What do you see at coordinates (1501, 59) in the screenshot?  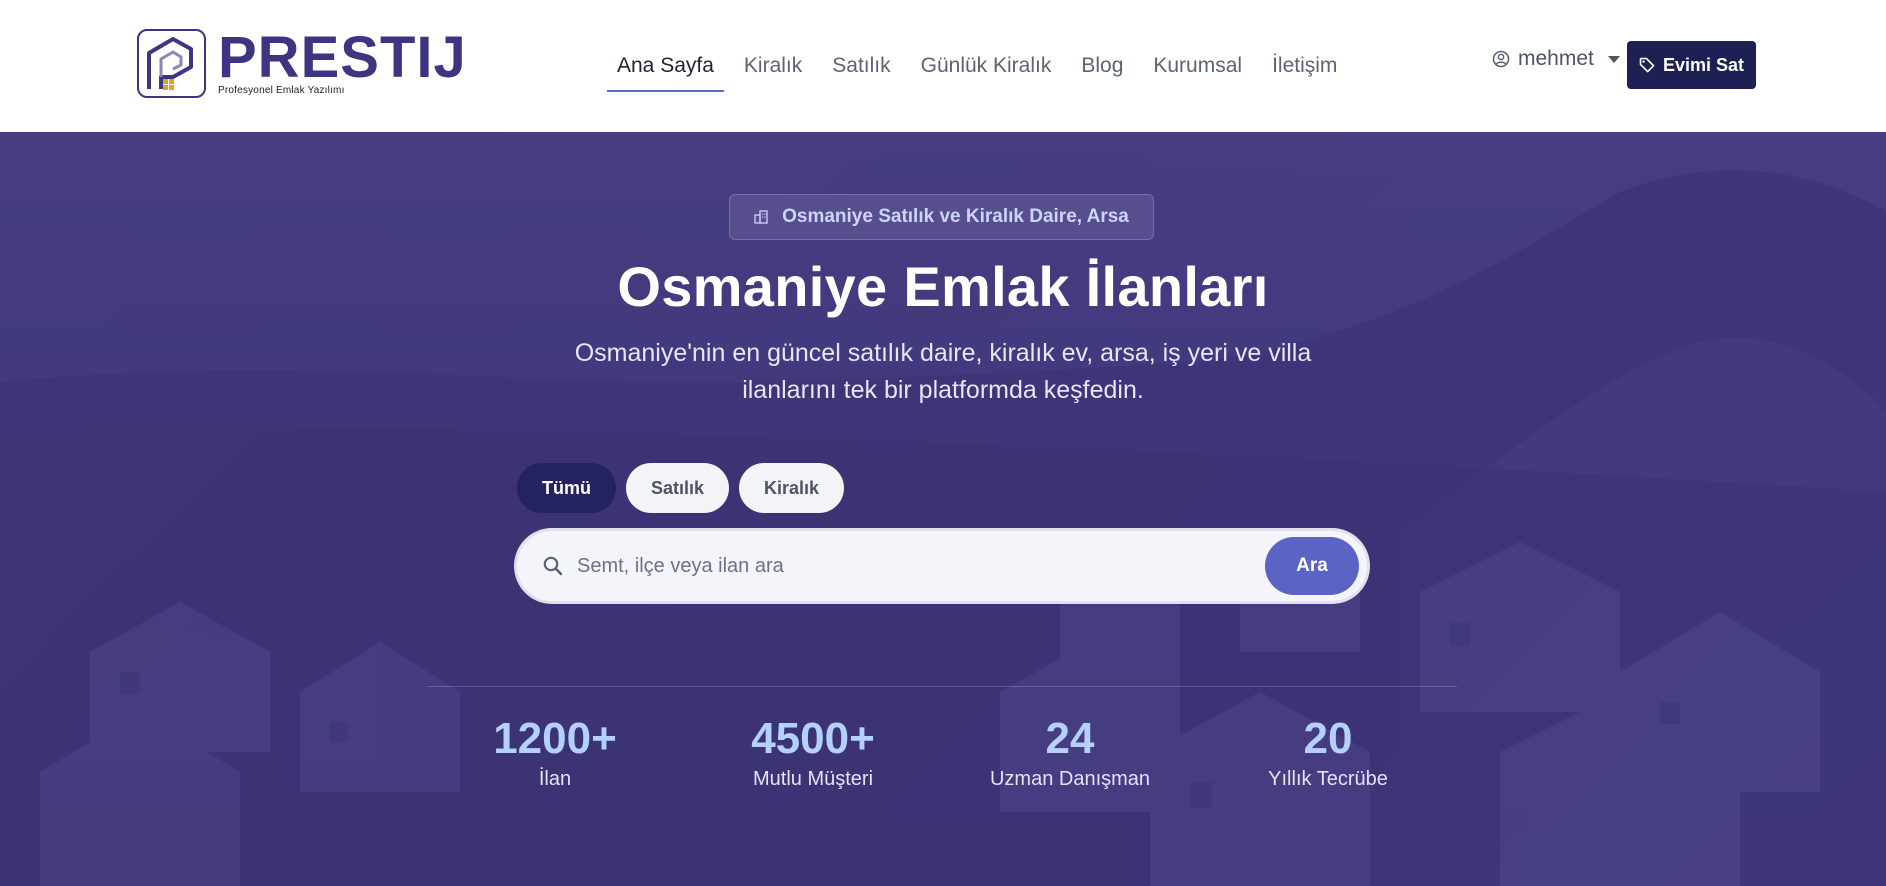 I see `user-circle-icon` at bounding box center [1501, 59].